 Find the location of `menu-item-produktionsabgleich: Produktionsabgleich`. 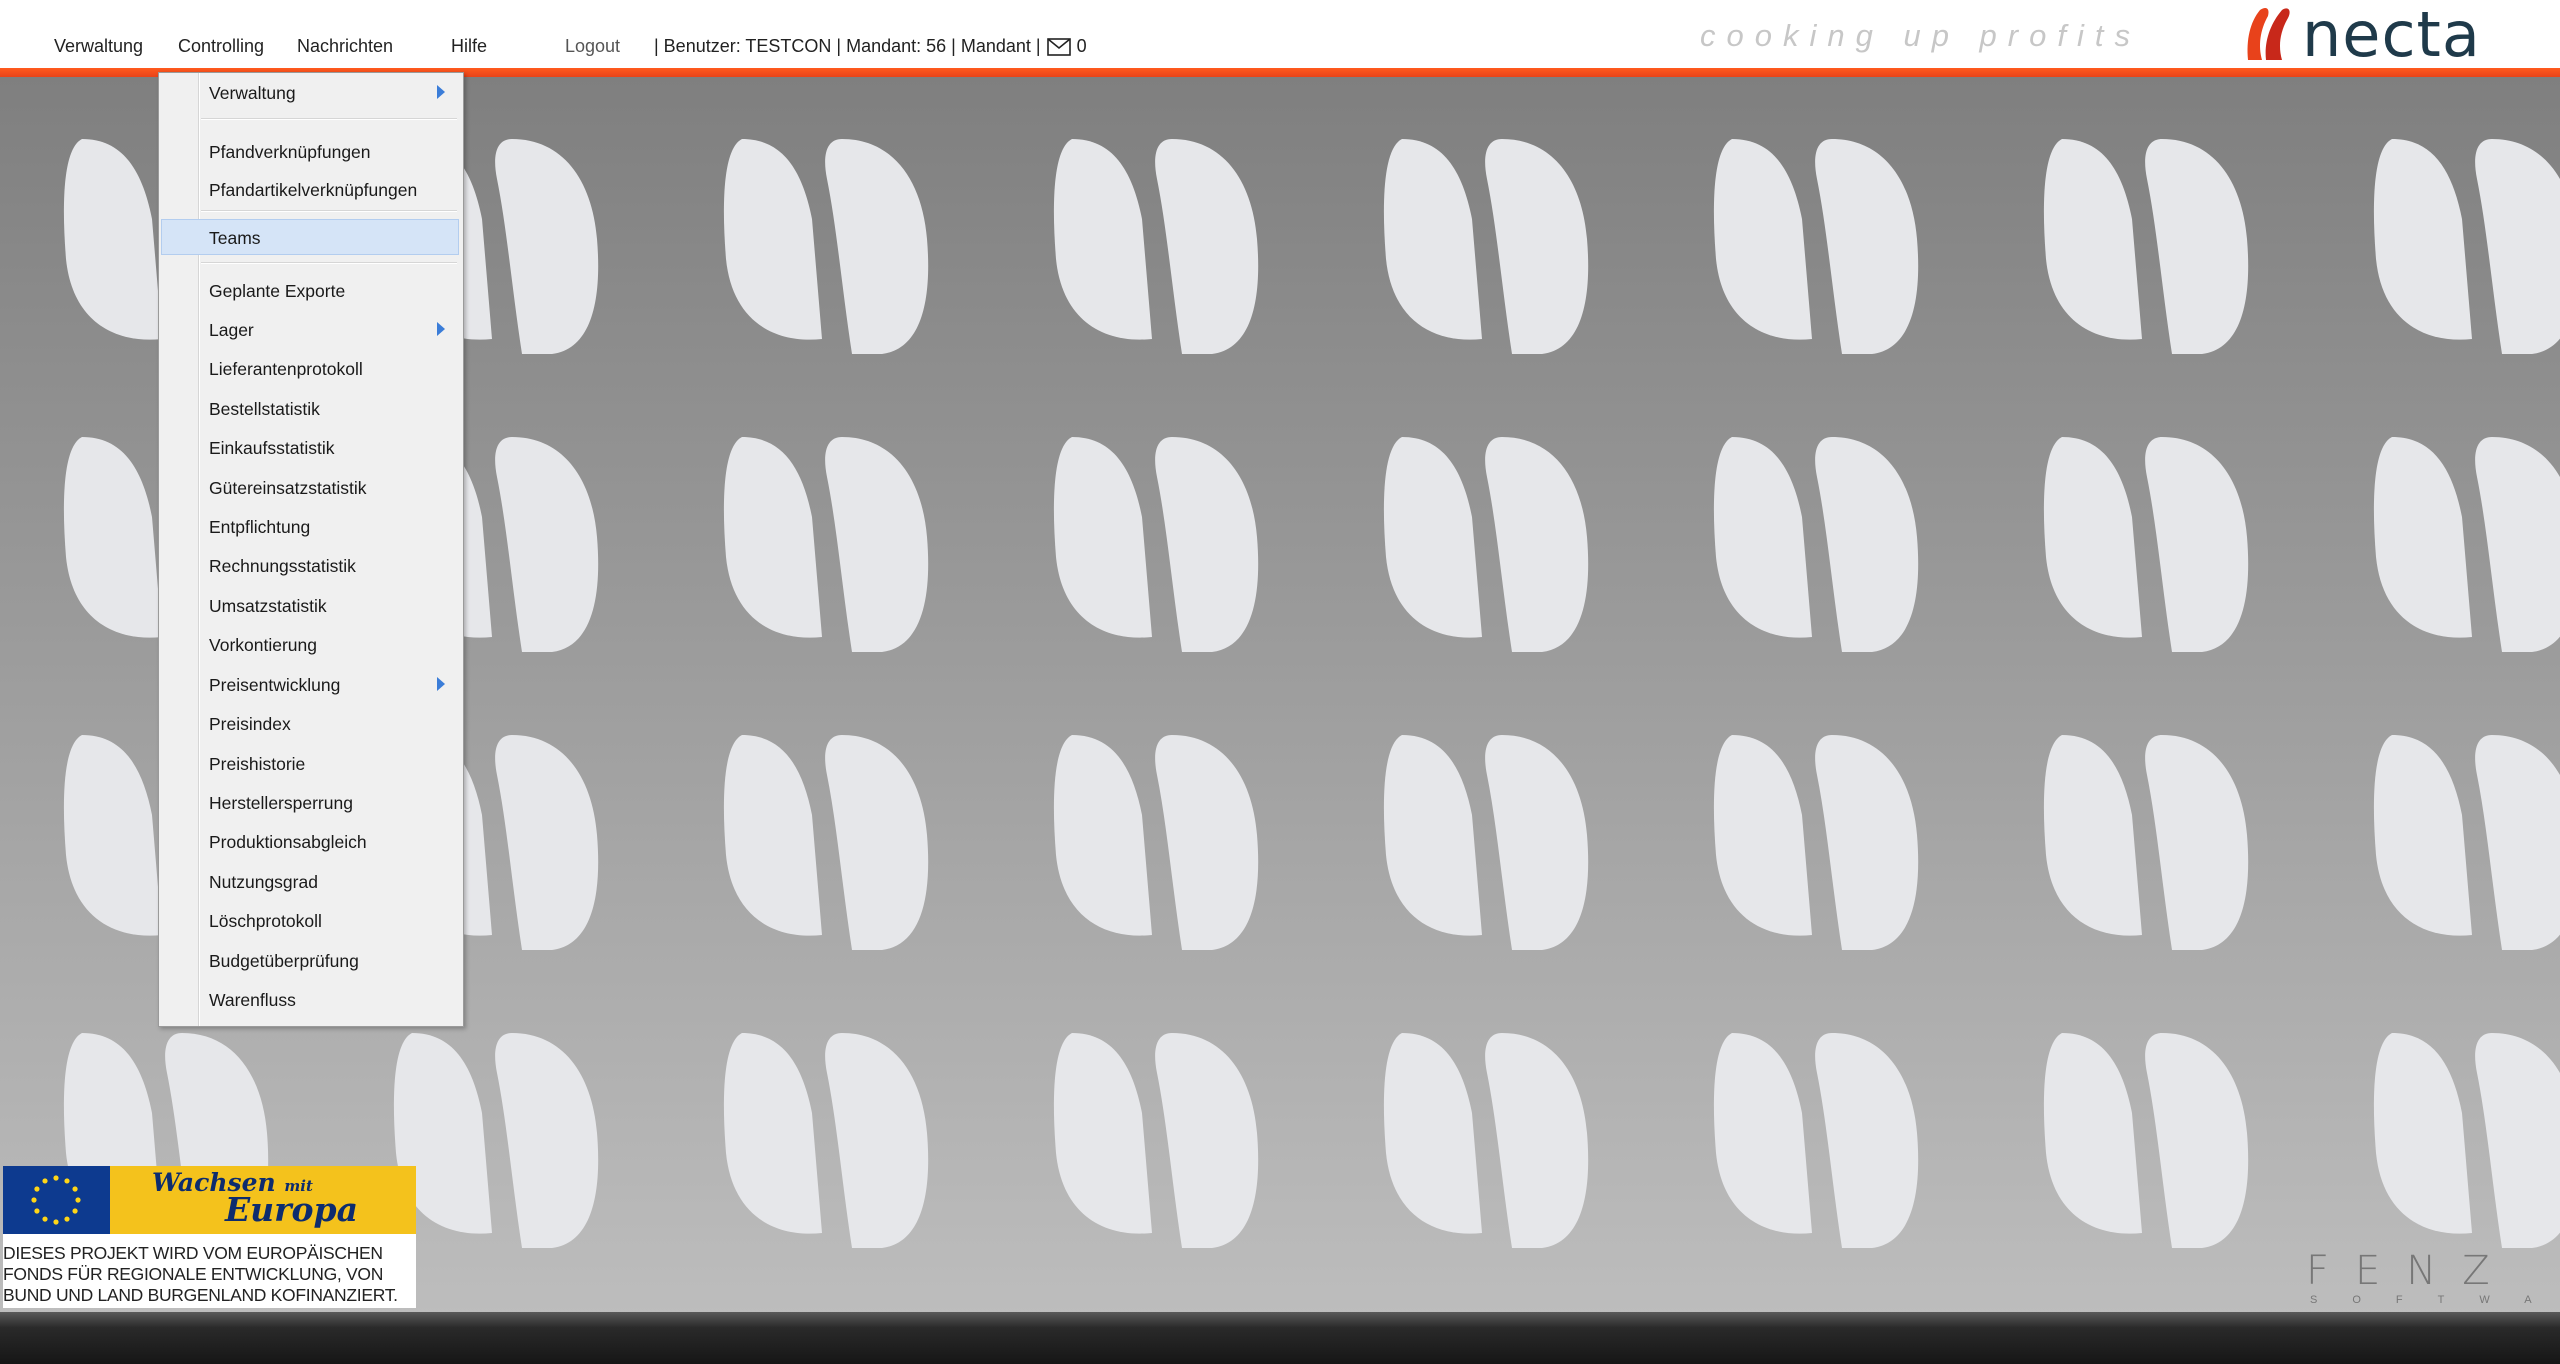

menu-item-produktionsabgleich: Produktionsabgleich is located at coordinates (310, 841).